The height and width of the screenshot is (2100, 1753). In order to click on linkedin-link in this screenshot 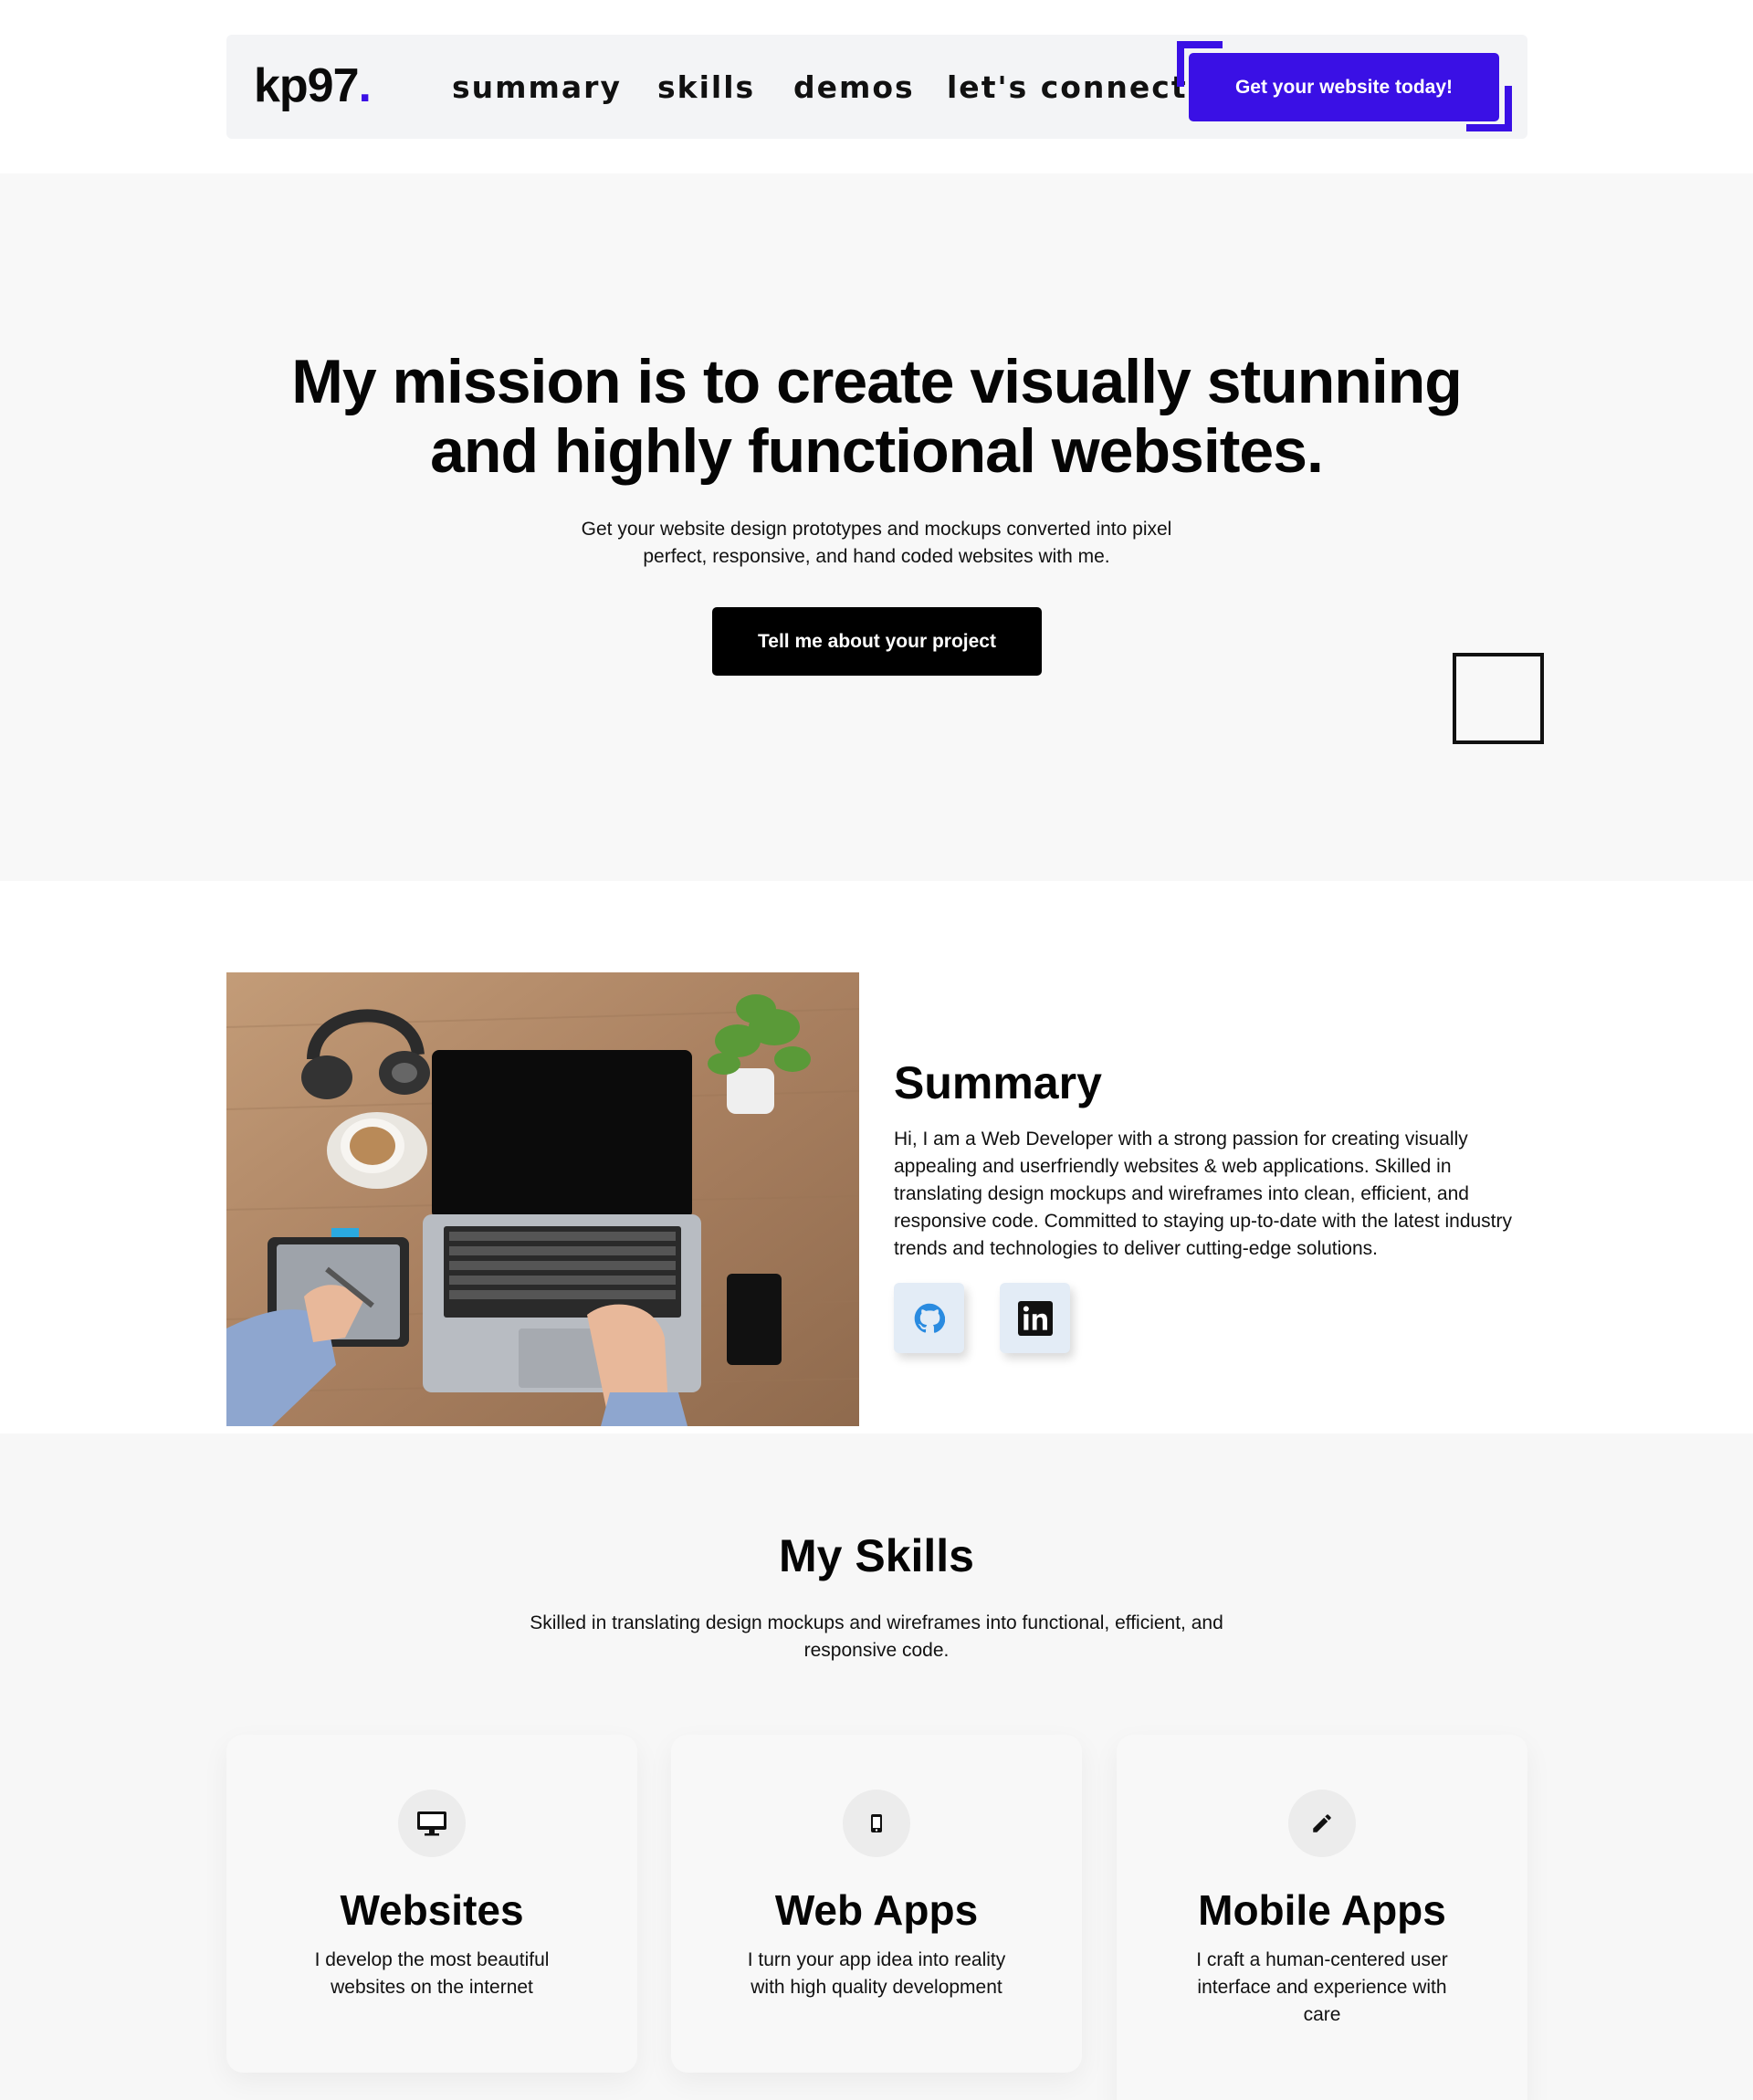, I will do `click(1035, 1318)`.